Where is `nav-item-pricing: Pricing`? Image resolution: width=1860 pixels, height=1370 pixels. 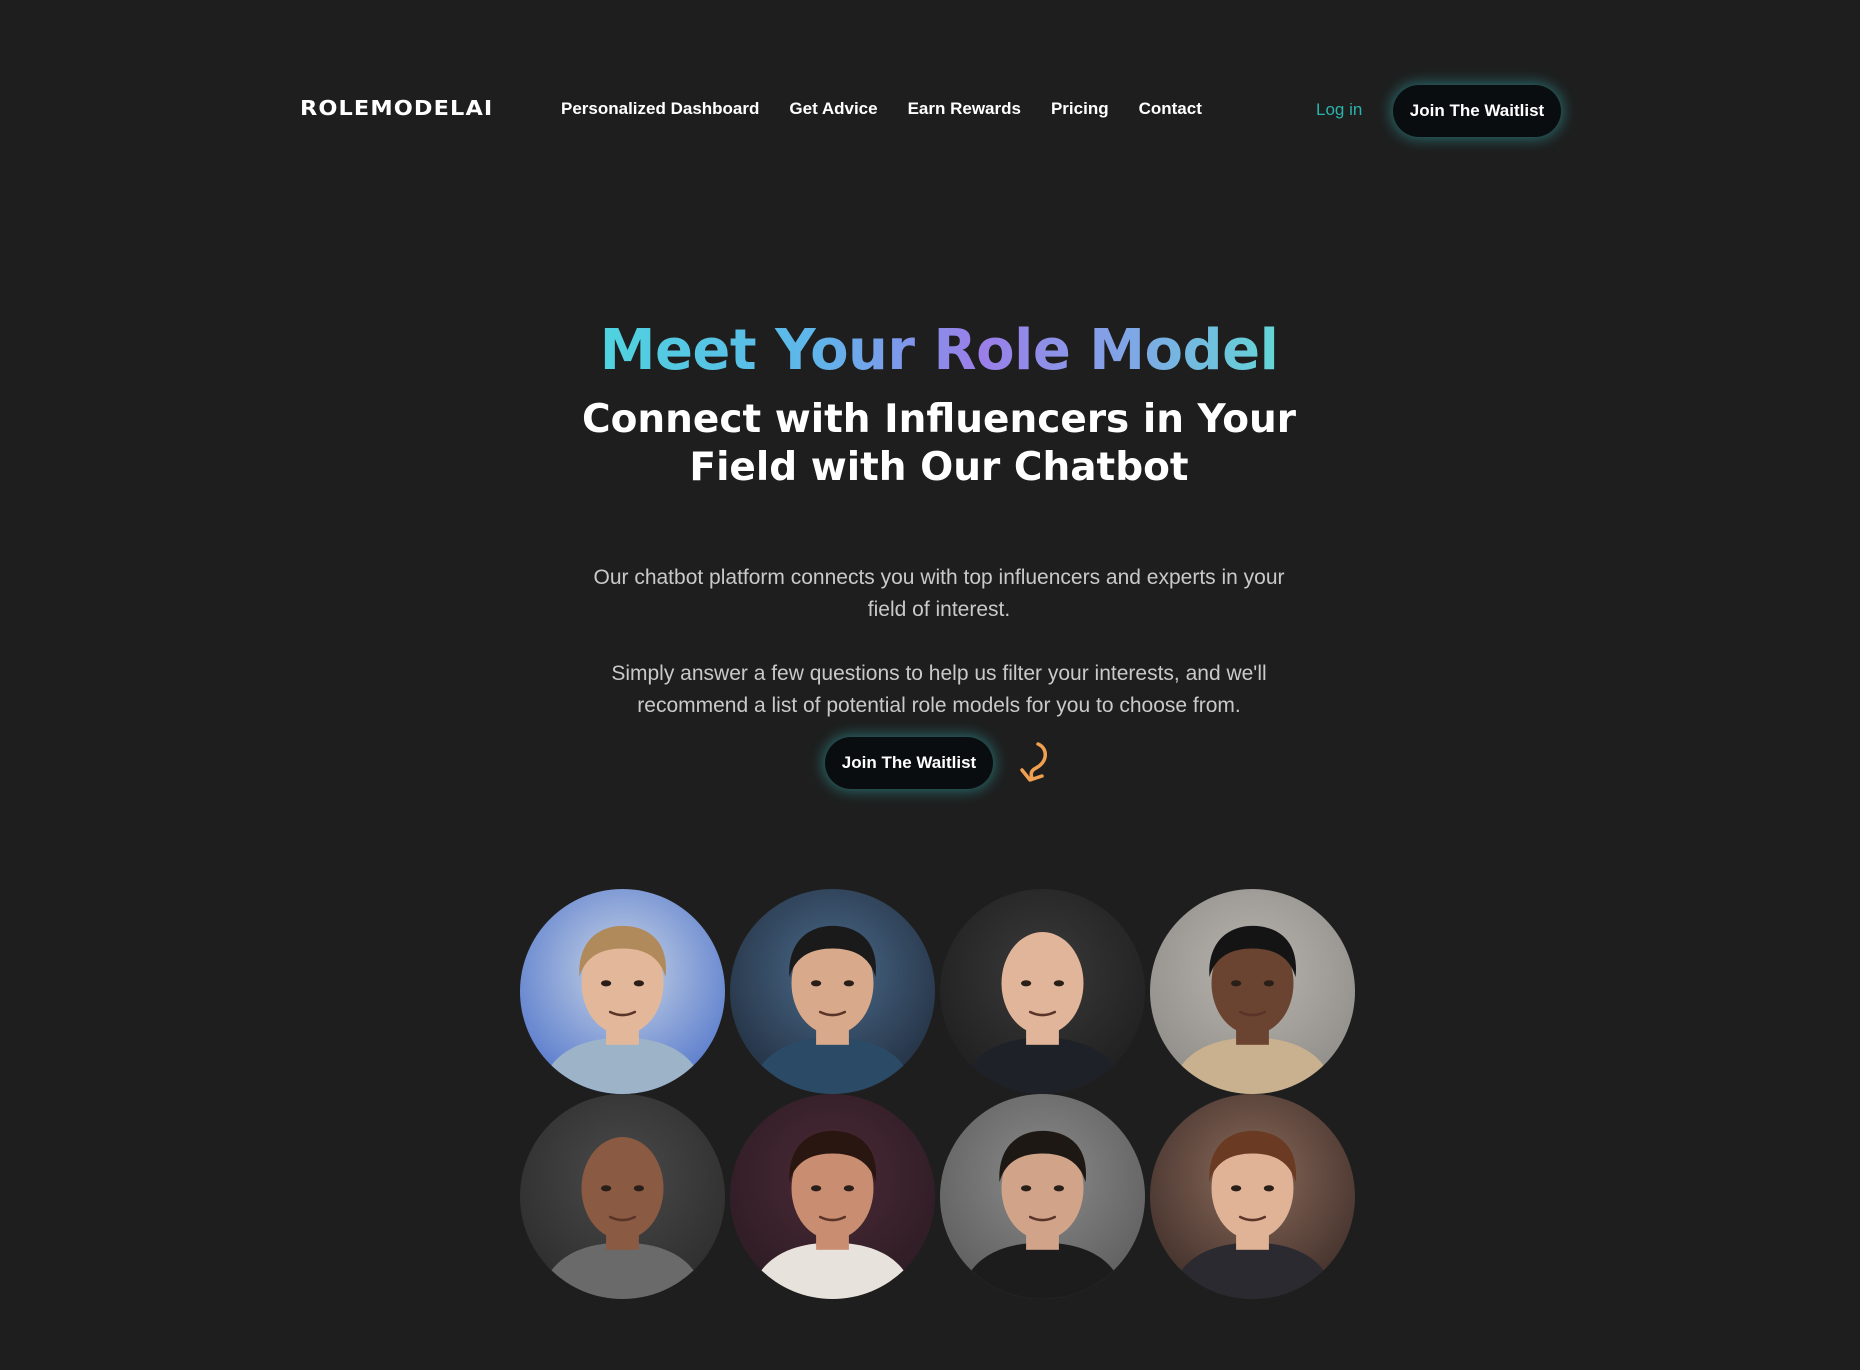 nav-item-pricing: Pricing is located at coordinates (1080, 109).